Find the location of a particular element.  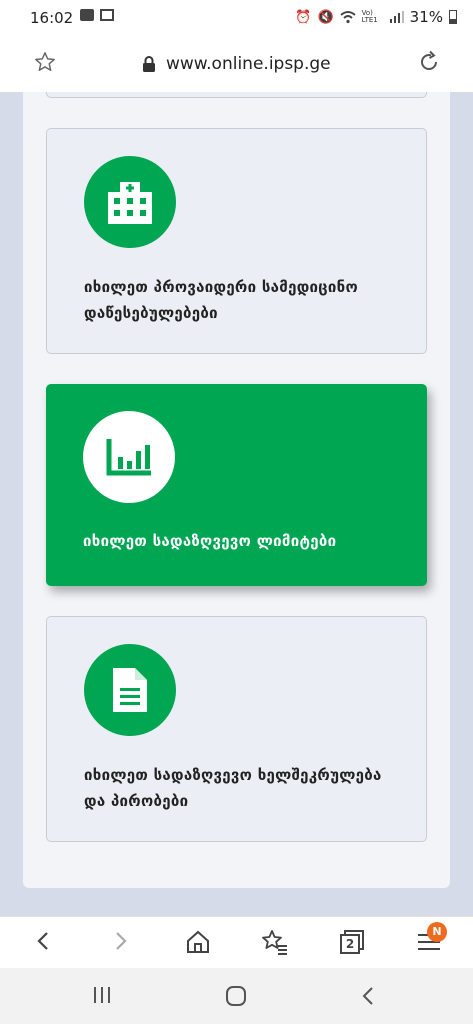

status-time: 16:02 is located at coordinates (52, 18).